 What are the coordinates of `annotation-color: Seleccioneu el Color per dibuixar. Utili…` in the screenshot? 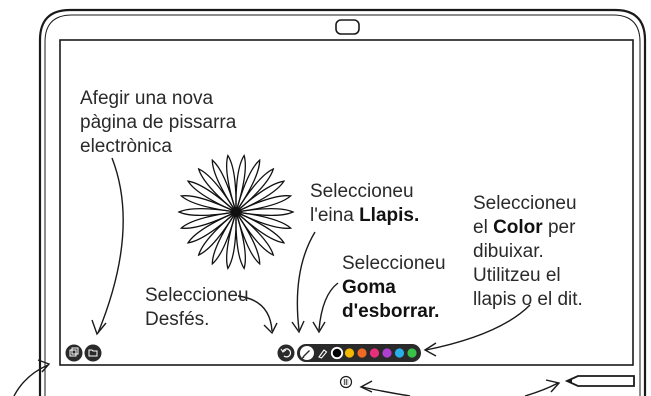 It's located at (528, 252).